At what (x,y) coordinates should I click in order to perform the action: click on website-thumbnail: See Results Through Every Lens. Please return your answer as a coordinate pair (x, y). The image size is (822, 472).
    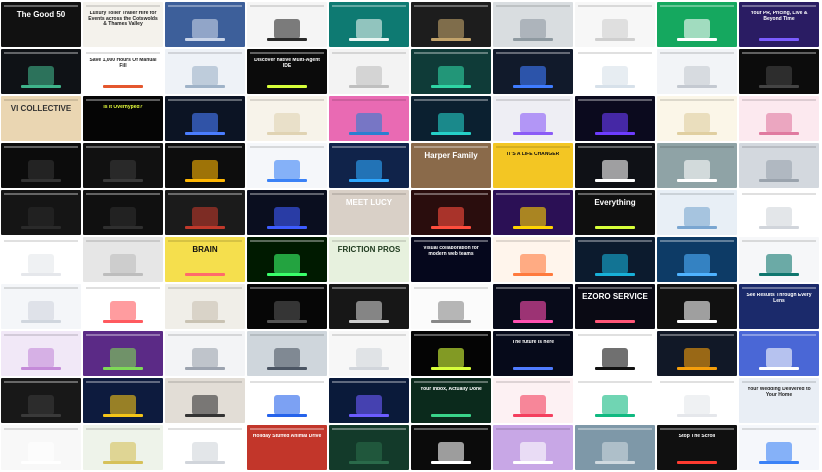
    Looking at the image, I should click on (779, 306).